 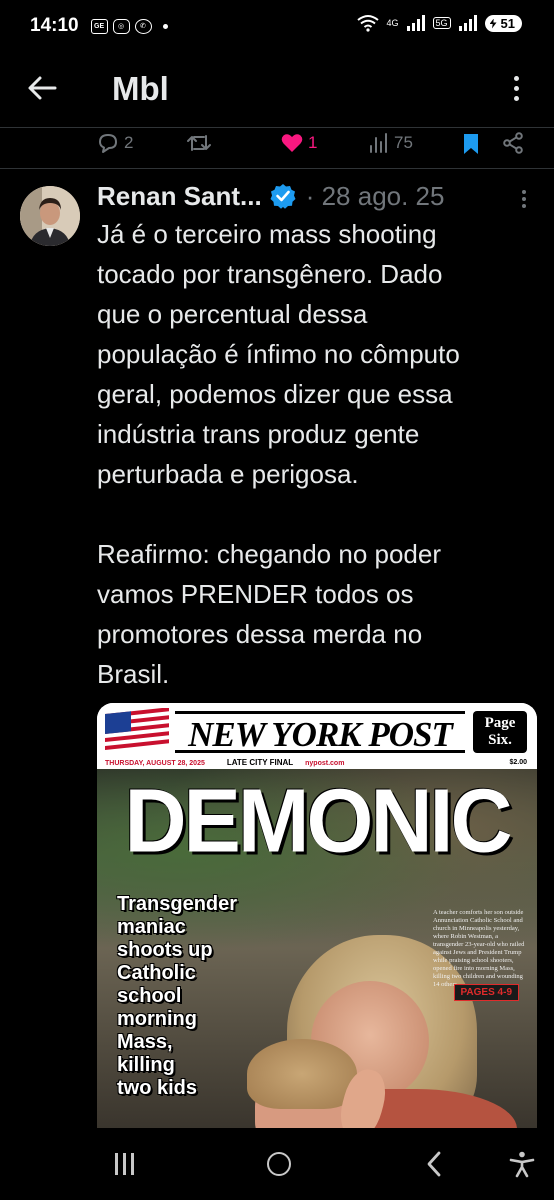 What do you see at coordinates (277, 148) in the screenshot?
I see `tweet-action-bar: 2 1 75` at bounding box center [277, 148].